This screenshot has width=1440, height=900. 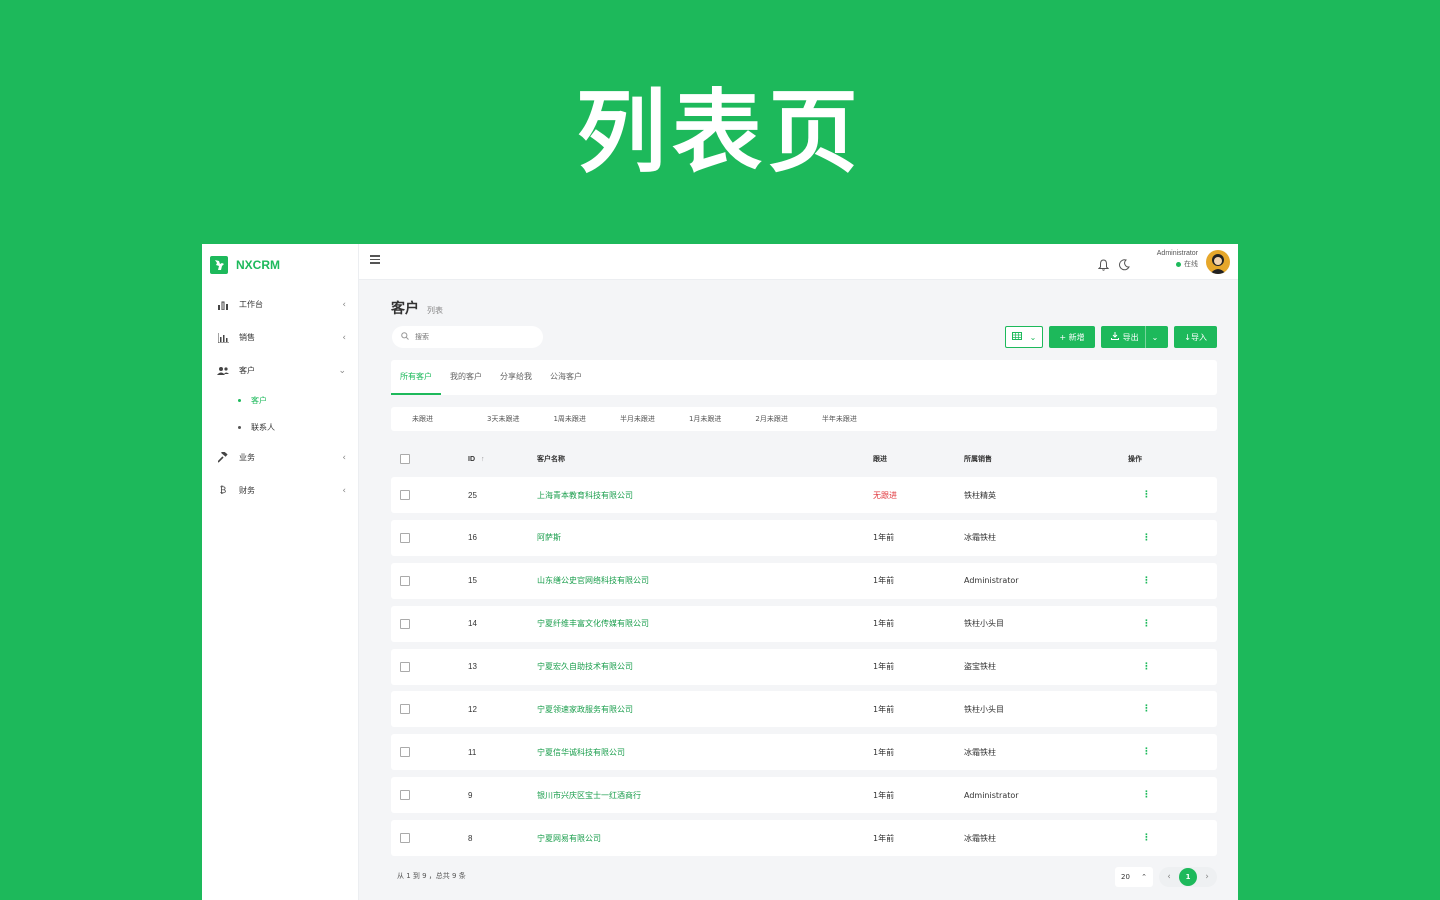 What do you see at coordinates (223, 305) in the screenshot?
I see `dashboard-icon` at bounding box center [223, 305].